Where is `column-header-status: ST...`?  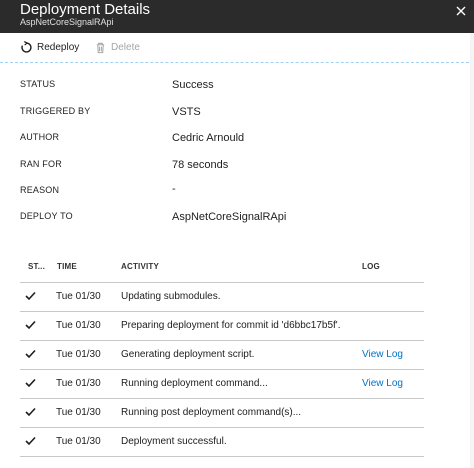 column-header-status: ST... is located at coordinates (36, 266).